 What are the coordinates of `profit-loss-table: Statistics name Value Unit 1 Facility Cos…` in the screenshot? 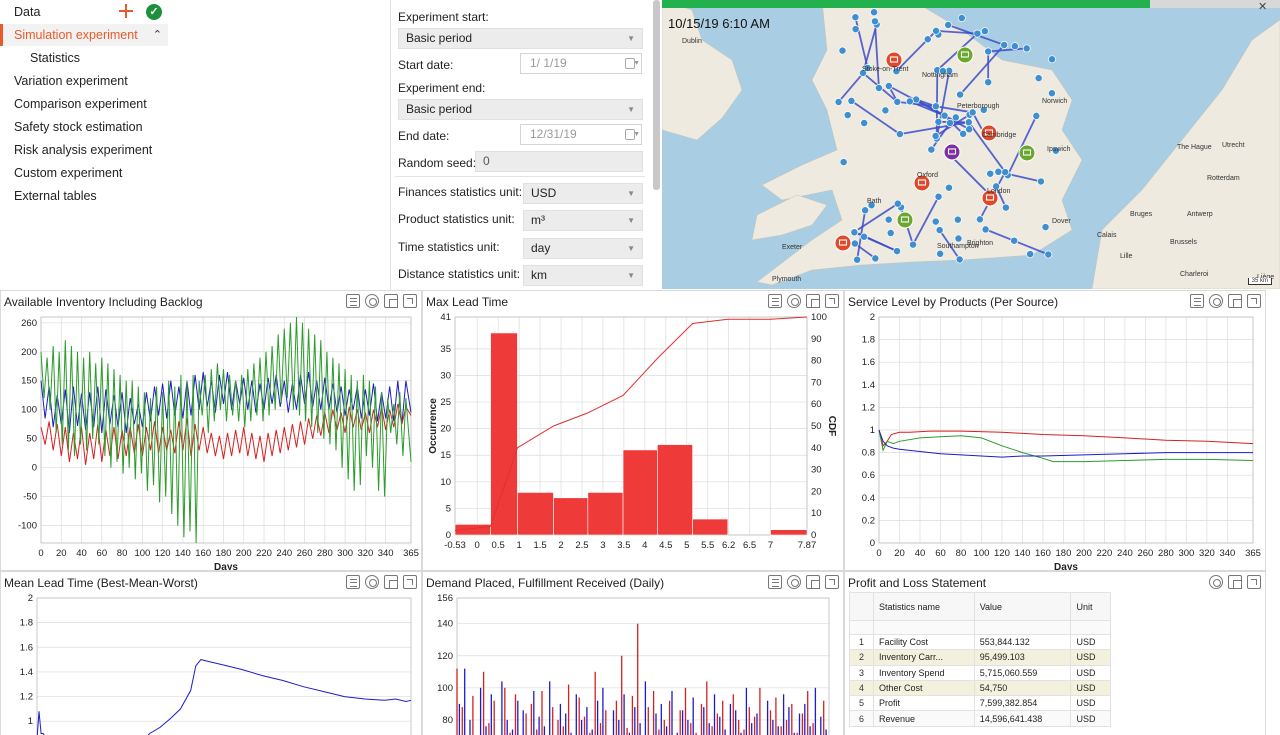 It's located at (980, 659).